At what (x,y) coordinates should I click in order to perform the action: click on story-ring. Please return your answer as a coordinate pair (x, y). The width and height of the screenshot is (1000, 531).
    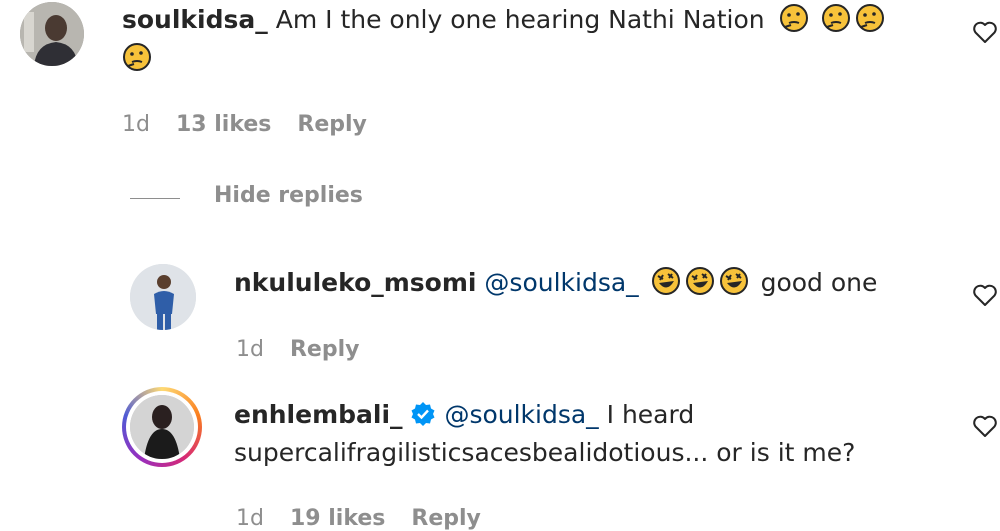
    Looking at the image, I should click on (162, 427).